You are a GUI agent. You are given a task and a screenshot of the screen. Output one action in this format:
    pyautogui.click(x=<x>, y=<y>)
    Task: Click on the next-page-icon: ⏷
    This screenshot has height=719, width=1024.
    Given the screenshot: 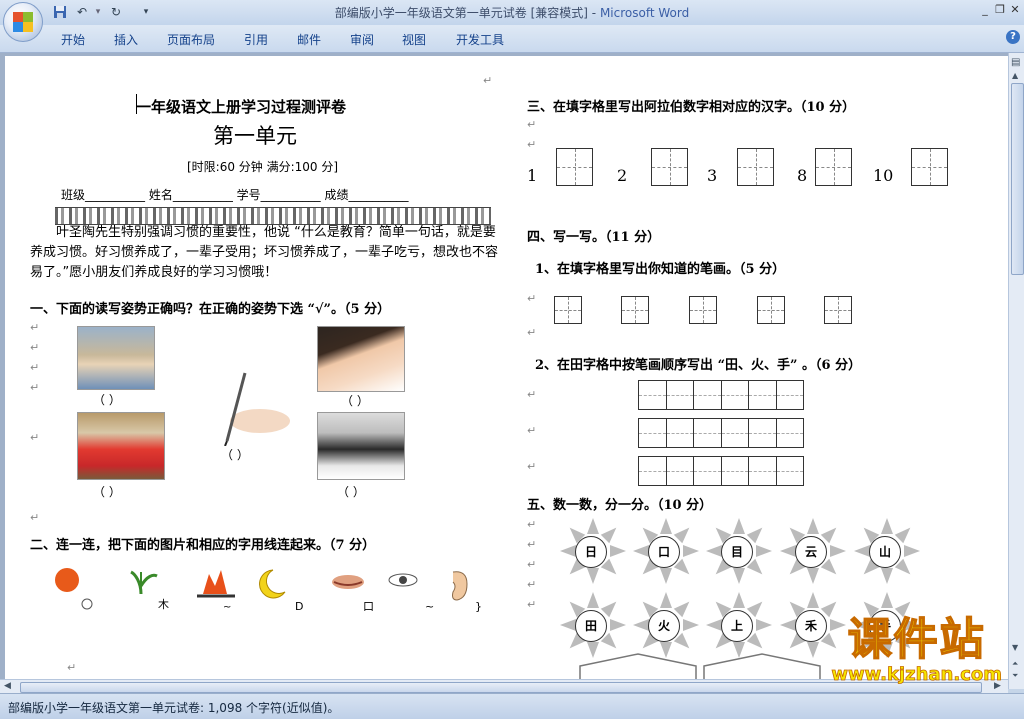 What is the action you would take?
    pyautogui.click(x=1015, y=676)
    